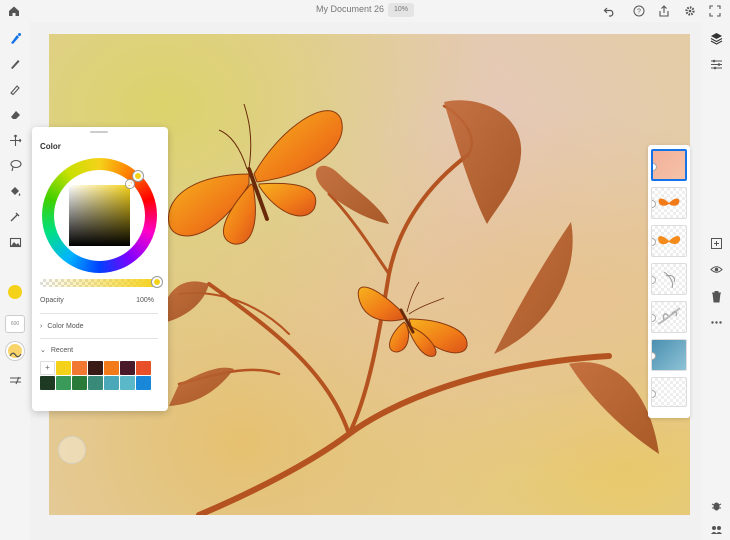  I want to click on opacity-slider, so click(99, 283).